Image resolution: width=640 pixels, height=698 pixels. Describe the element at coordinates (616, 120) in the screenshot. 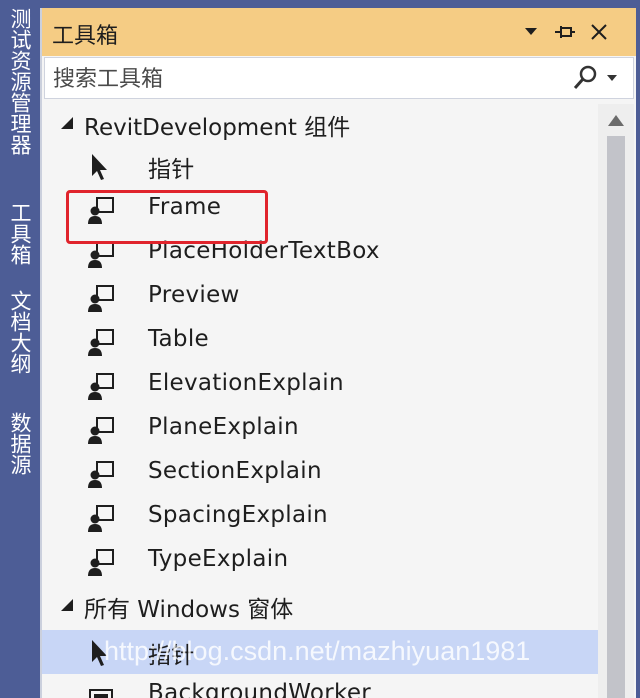

I see `scroll-up-arrow-icon` at that location.